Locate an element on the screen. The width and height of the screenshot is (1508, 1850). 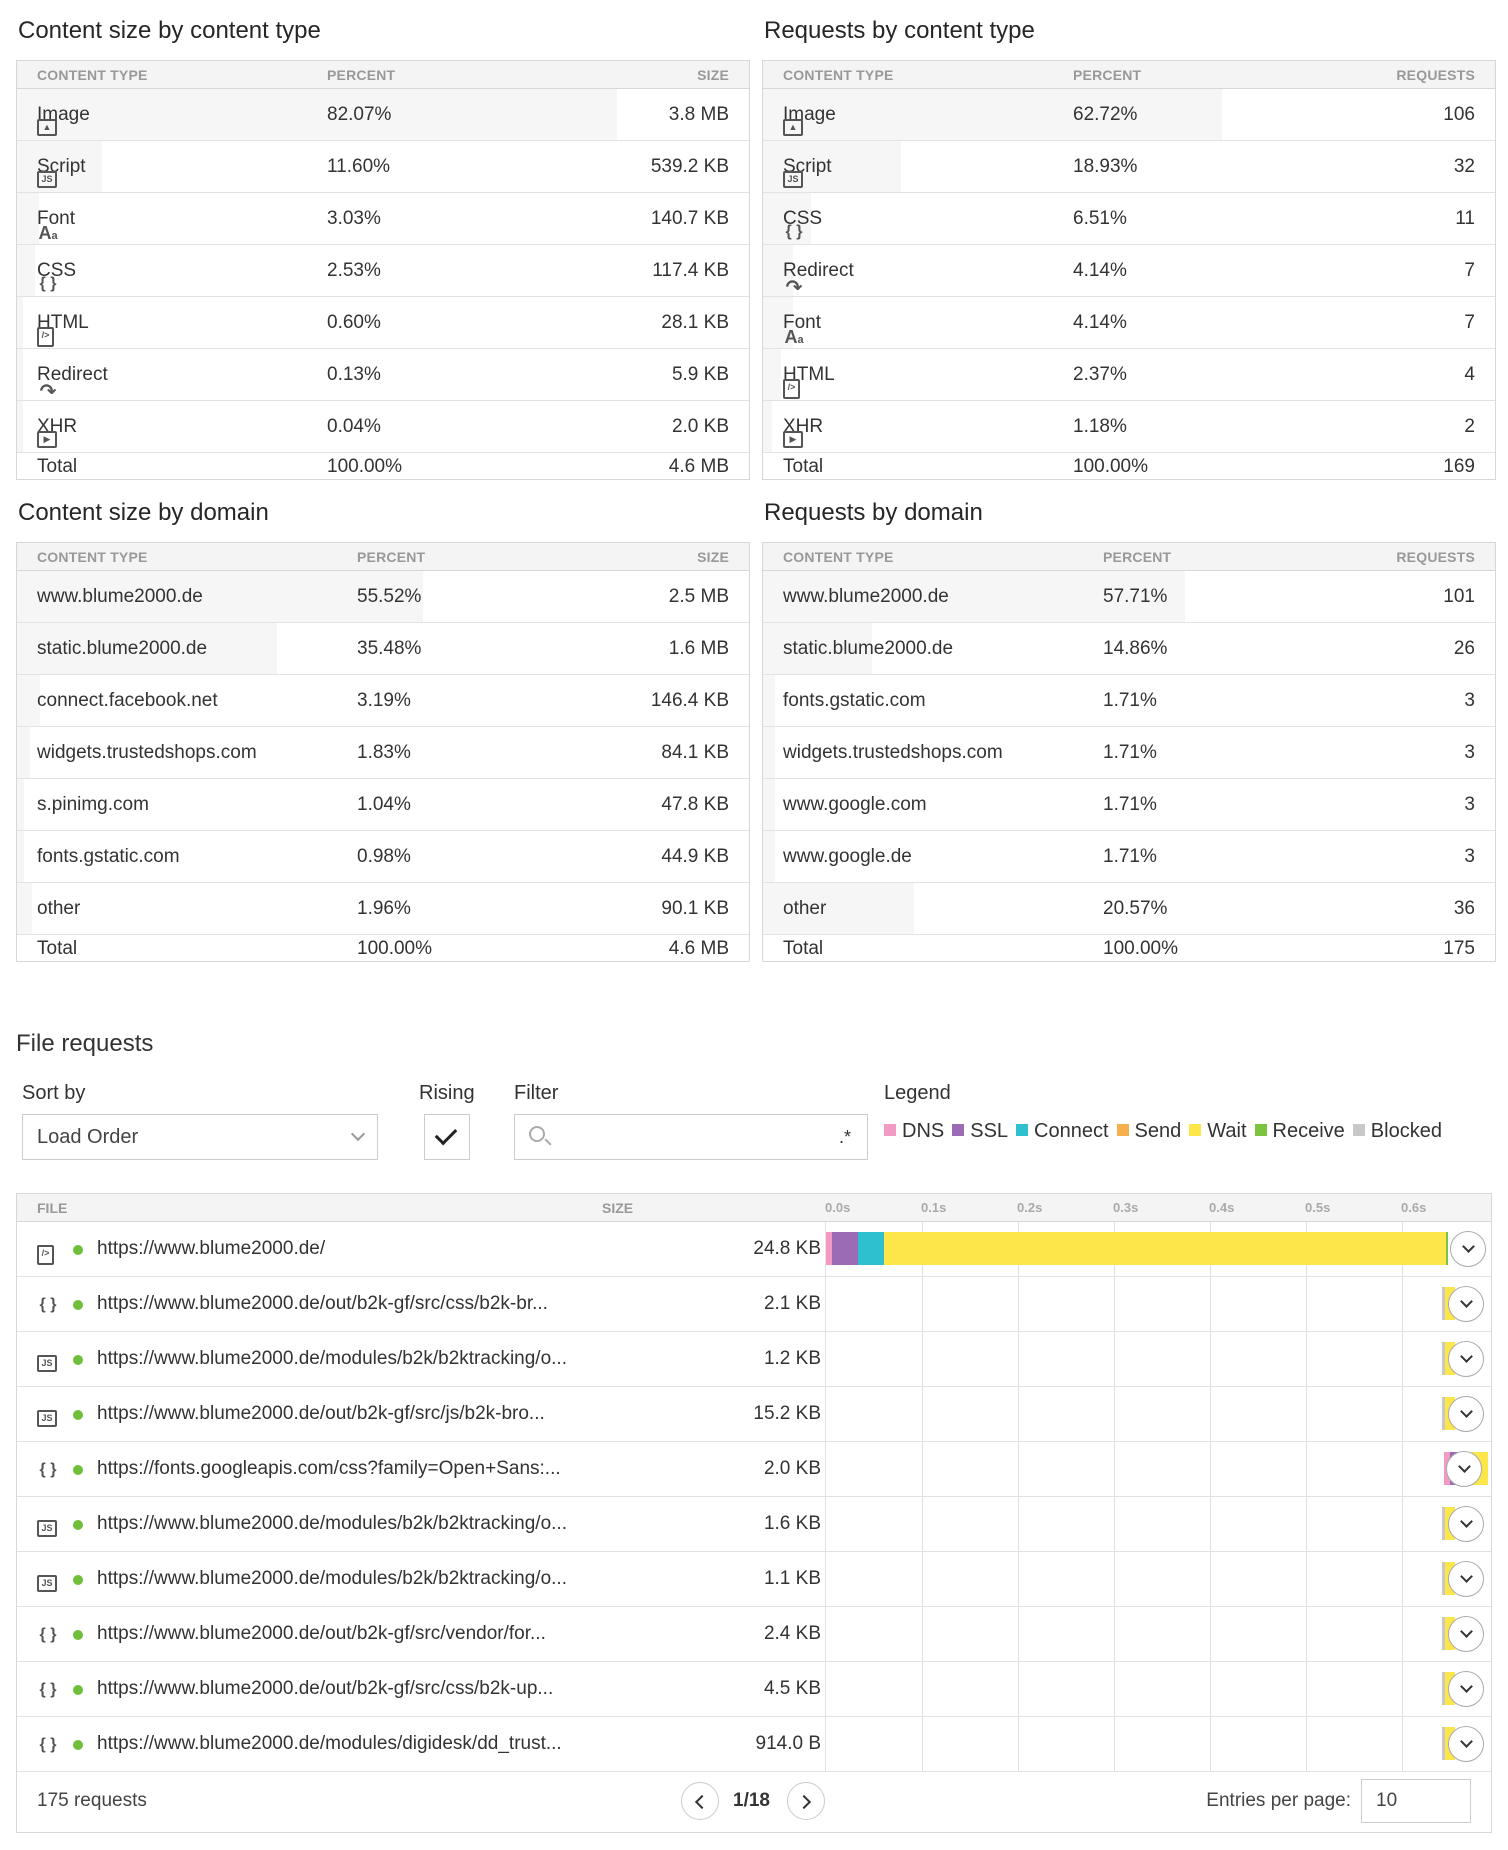
legend-item-connect: Connect is located at coordinates (1062, 1131).